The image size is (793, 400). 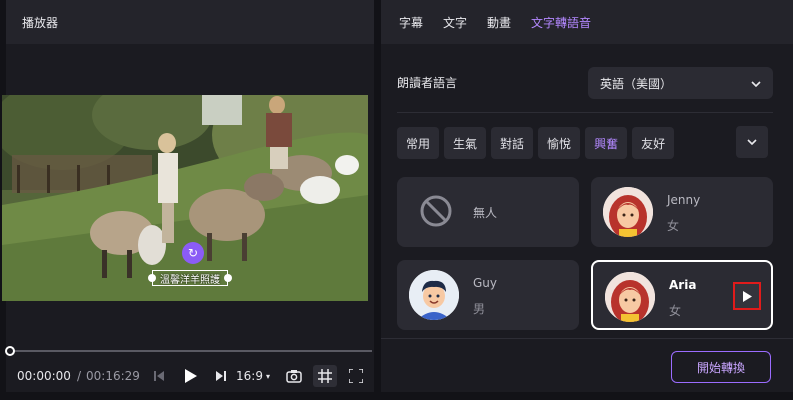 What do you see at coordinates (159, 376) in the screenshot?
I see `previous-frame-icon` at bounding box center [159, 376].